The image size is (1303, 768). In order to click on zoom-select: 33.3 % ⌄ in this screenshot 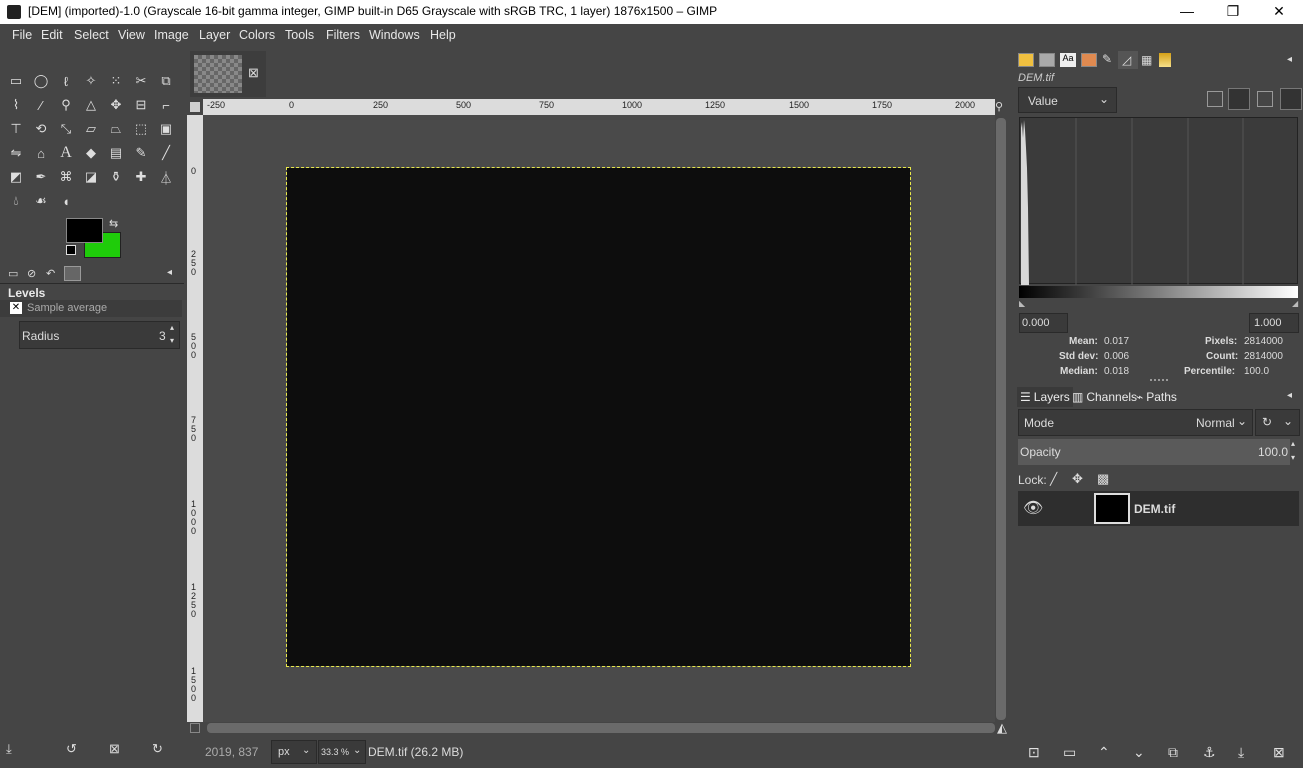, I will do `click(342, 752)`.